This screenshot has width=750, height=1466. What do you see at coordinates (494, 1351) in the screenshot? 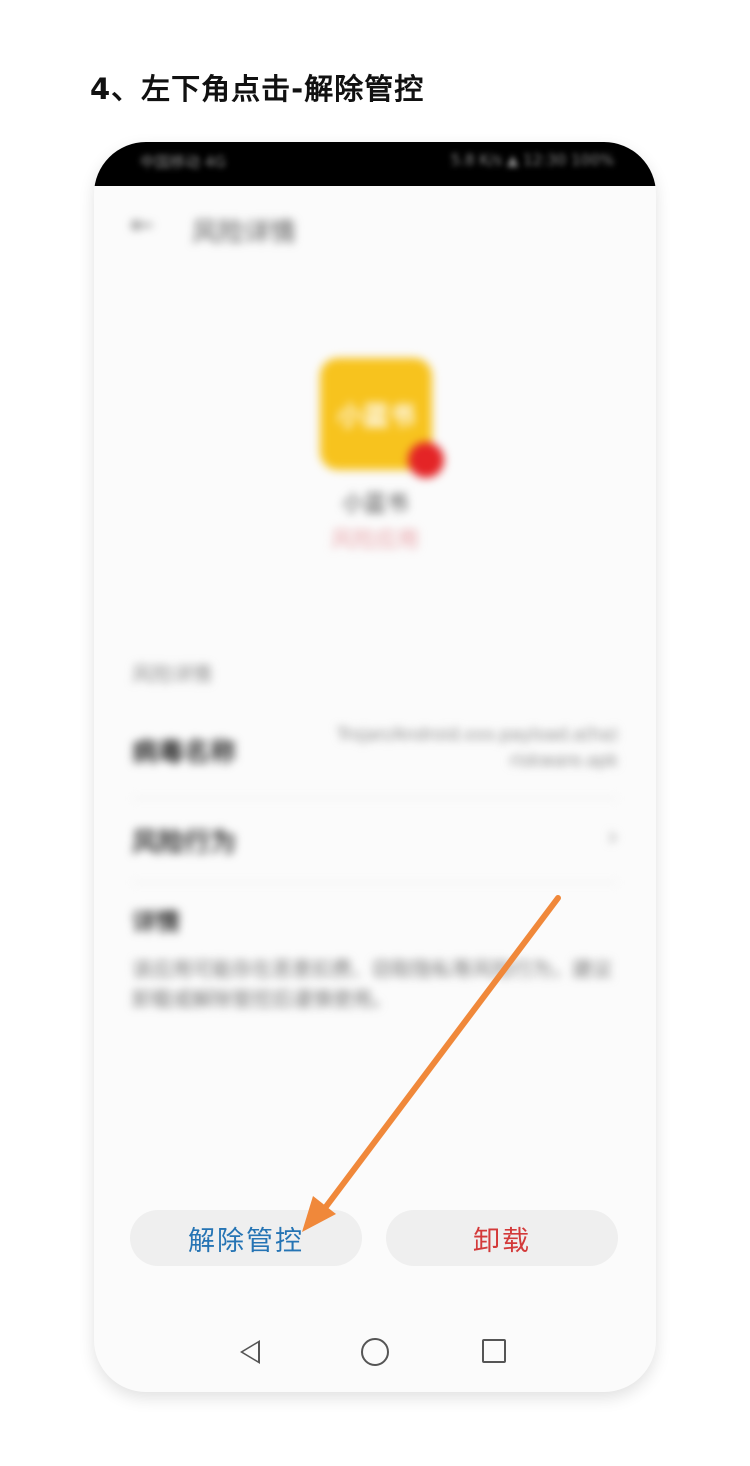
I see `nav-recent-icon` at bounding box center [494, 1351].